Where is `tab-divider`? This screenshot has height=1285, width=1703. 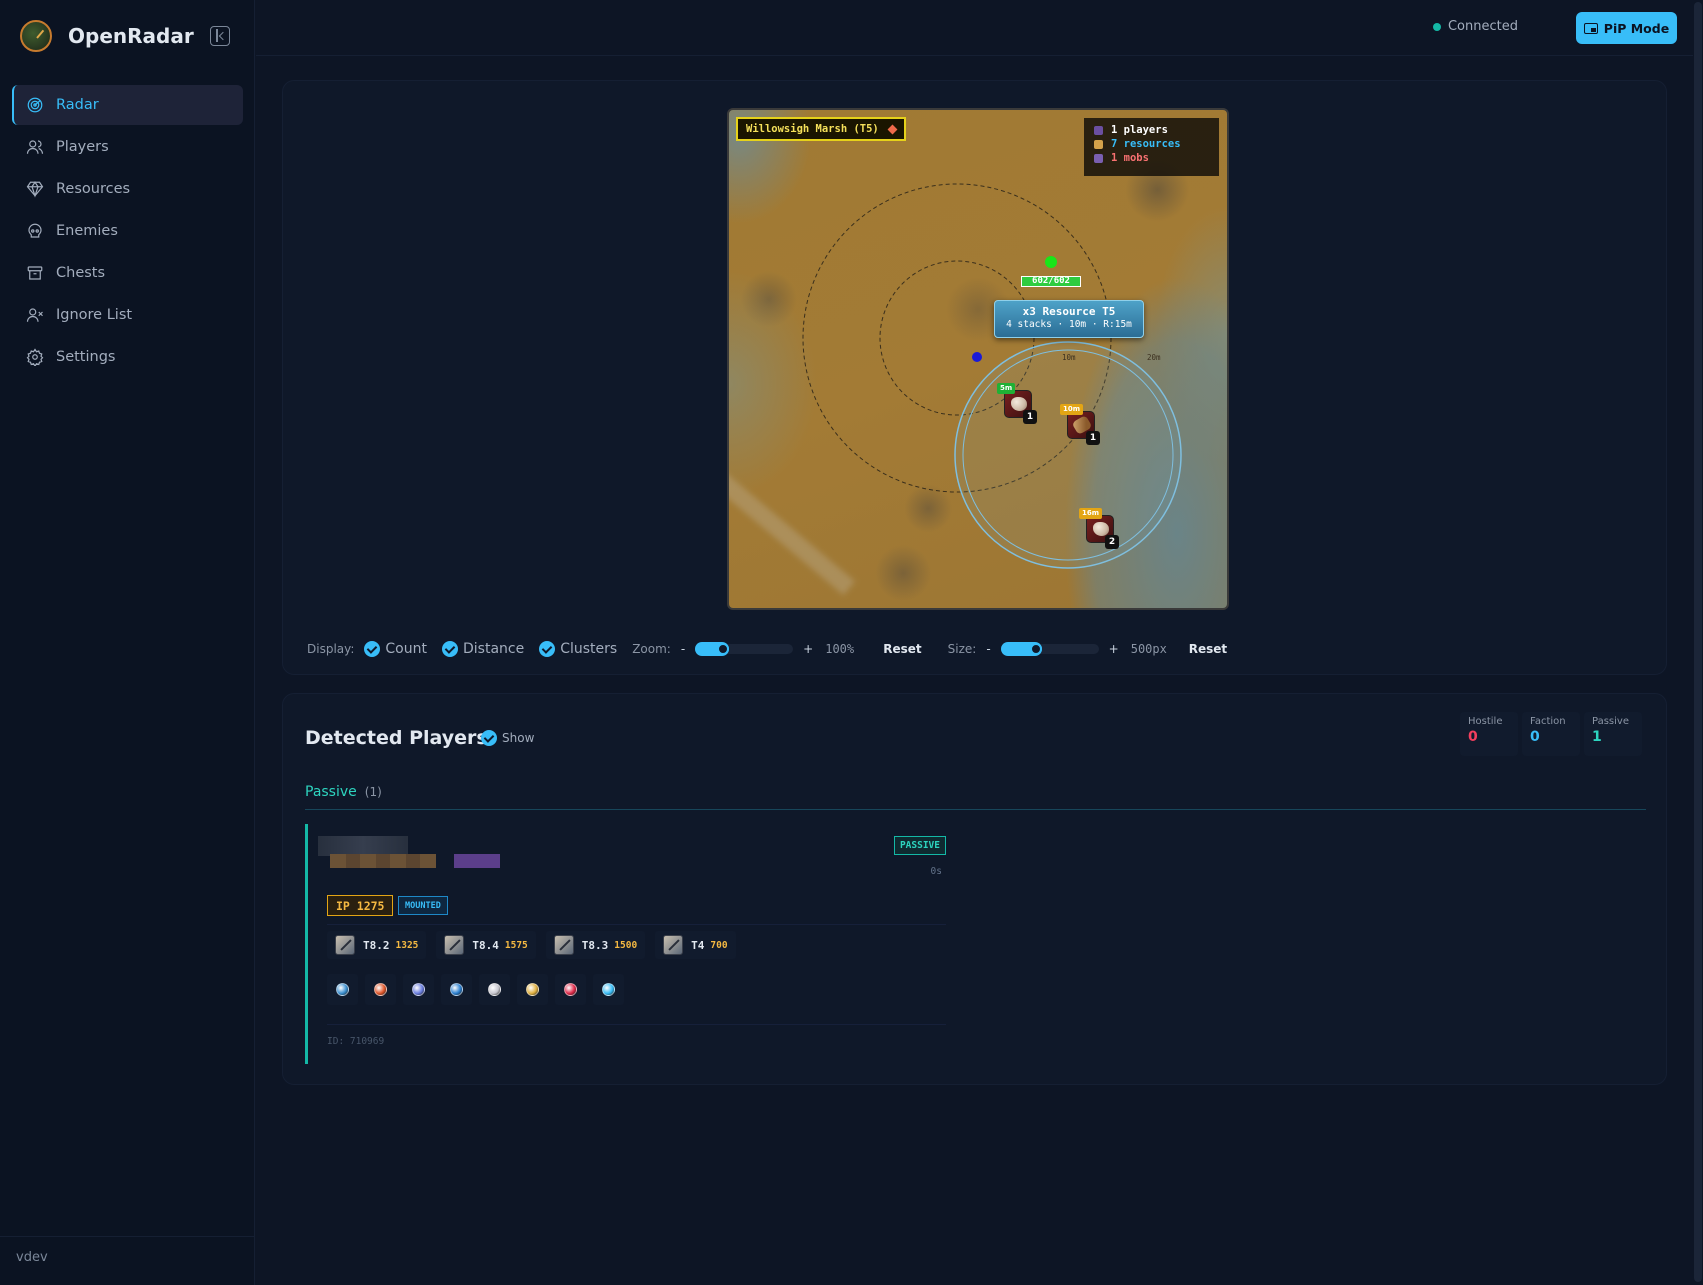 tab-divider is located at coordinates (975, 809).